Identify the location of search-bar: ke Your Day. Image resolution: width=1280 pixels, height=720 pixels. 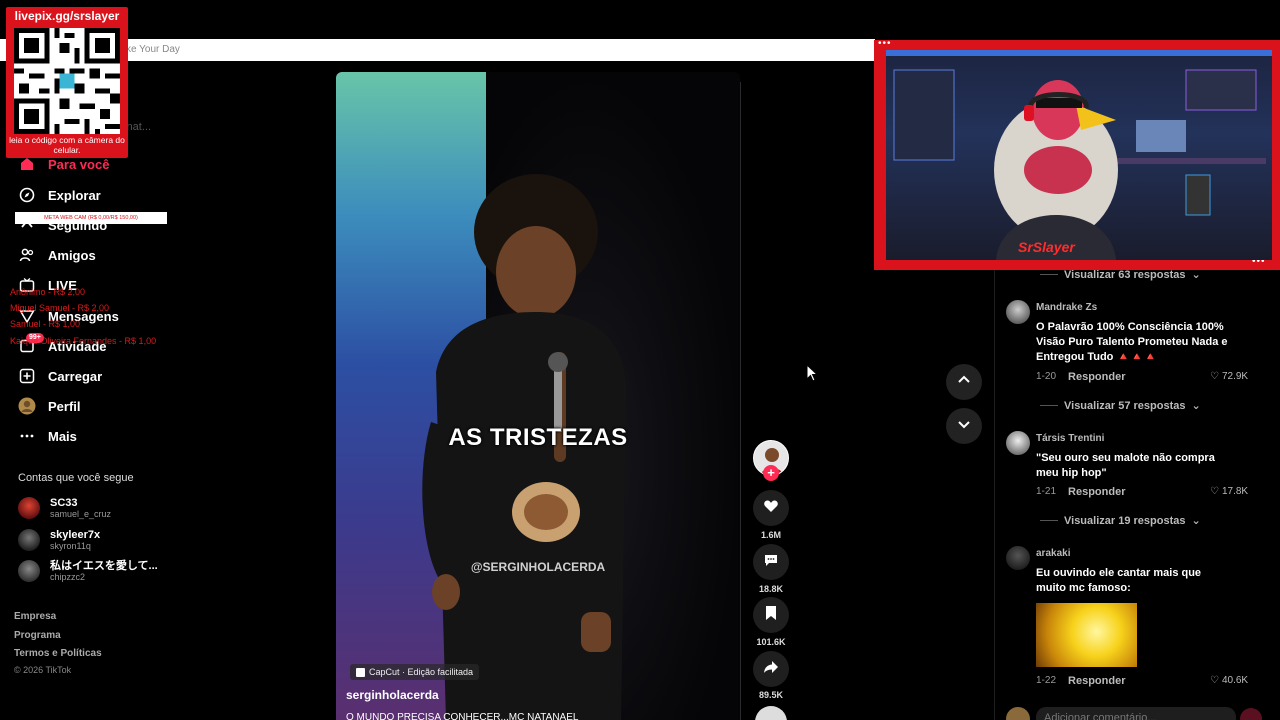
(437, 50).